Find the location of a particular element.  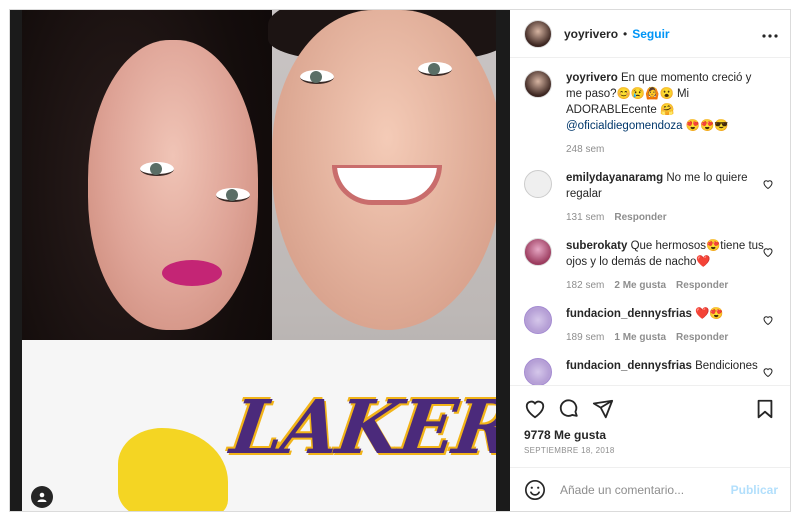

comment-username: suberokaty is located at coordinates (596, 246).